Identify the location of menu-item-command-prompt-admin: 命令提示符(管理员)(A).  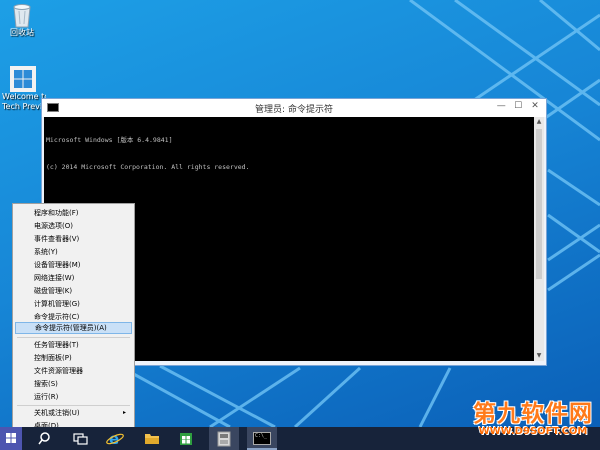
(73, 328).